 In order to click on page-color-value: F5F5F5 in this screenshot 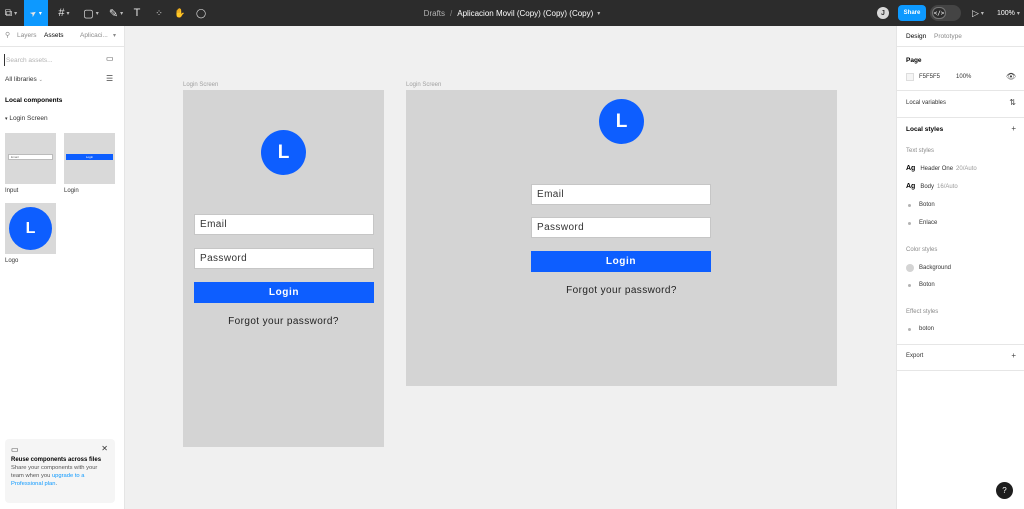, I will do `click(929, 77)`.